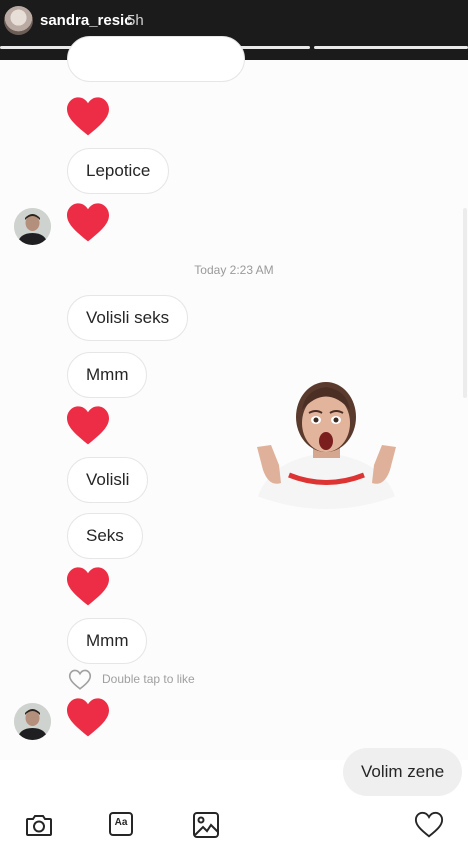 This screenshot has height=850, width=468. Describe the element at coordinates (39, 825) in the screenshot. I see `camera-icon` at that location.